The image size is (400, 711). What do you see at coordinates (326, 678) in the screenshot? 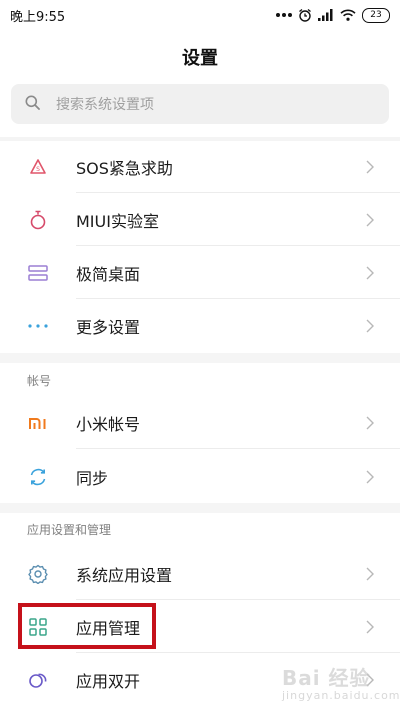
I see `watermark-text: Bai 经验` at bounding box center [326, 678].